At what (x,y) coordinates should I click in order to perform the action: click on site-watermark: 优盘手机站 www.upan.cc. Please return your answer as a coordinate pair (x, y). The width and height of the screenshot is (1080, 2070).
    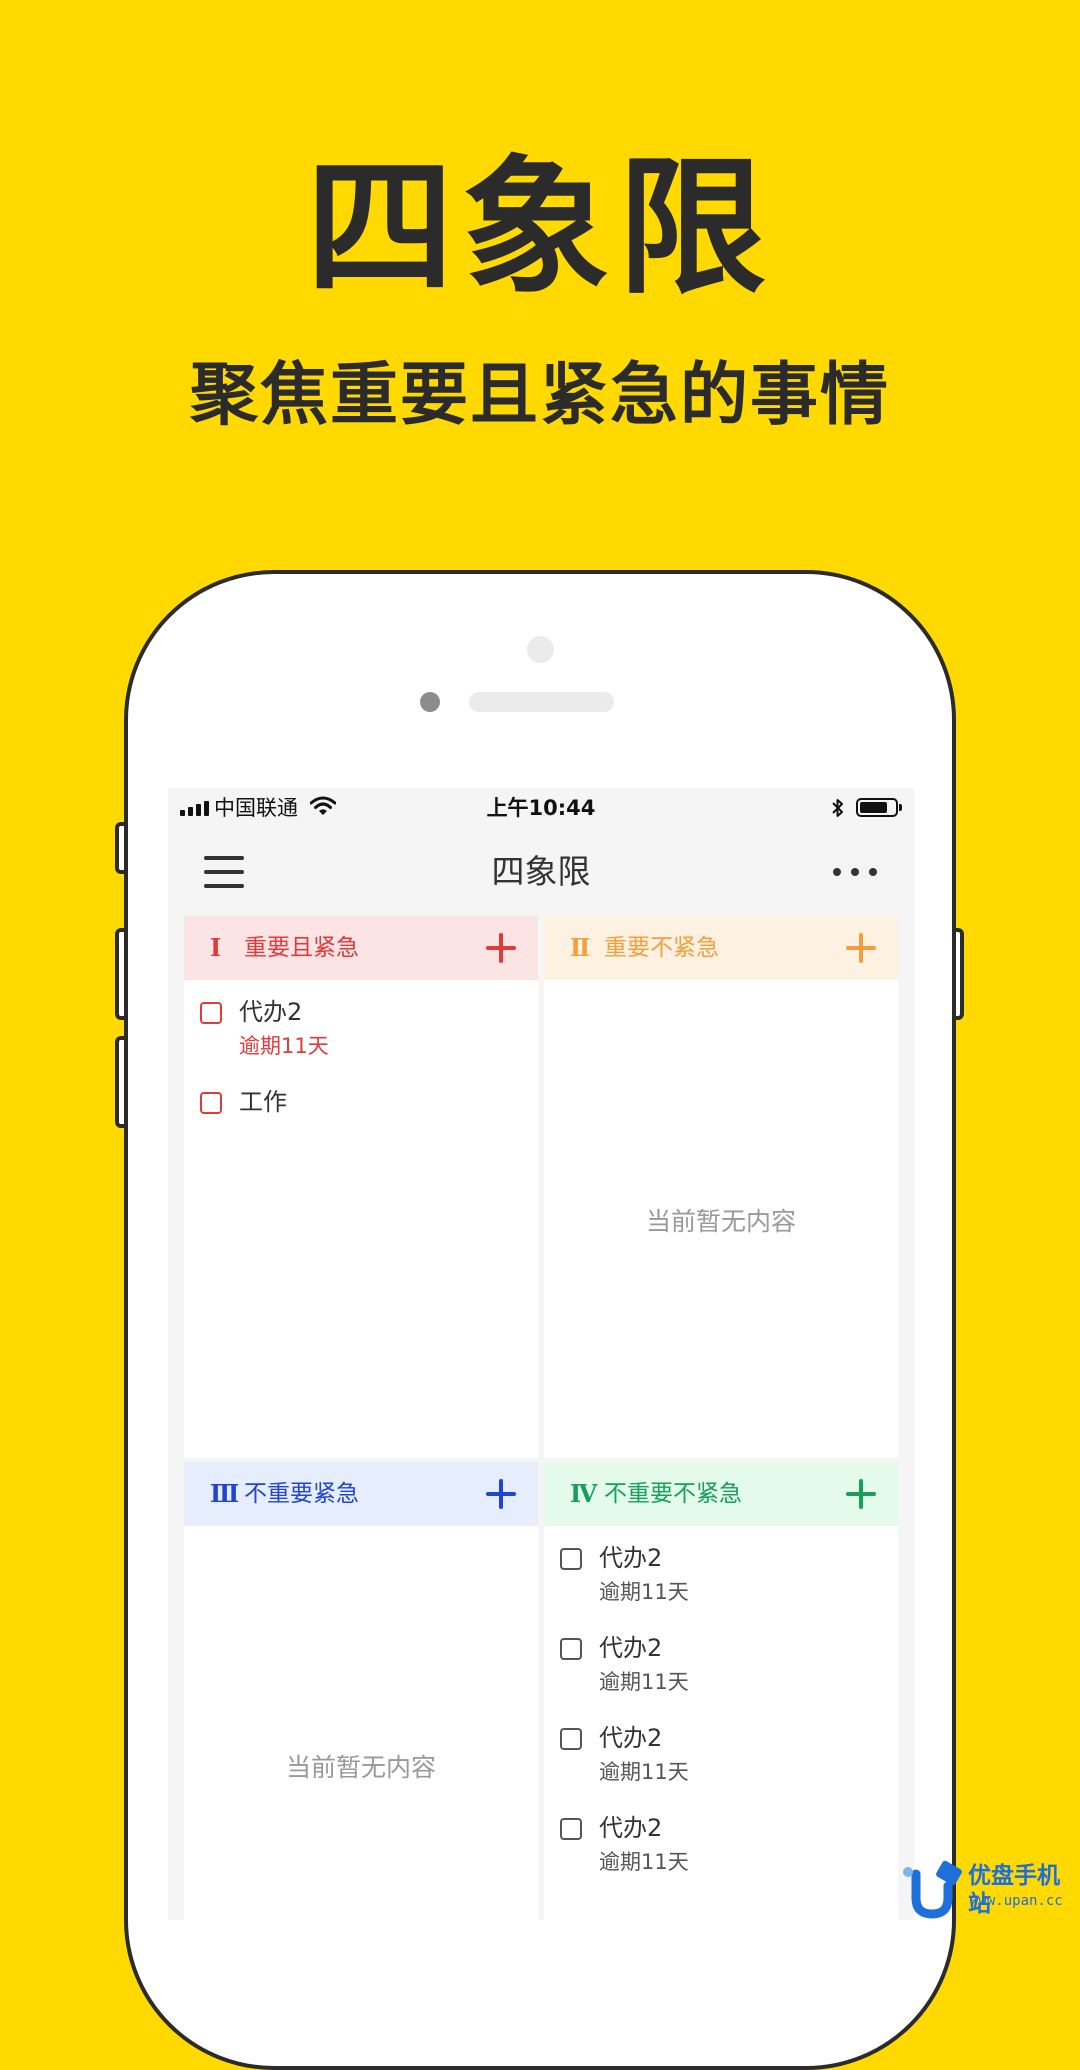
    Looking at the image, I should click on (989, 1888).